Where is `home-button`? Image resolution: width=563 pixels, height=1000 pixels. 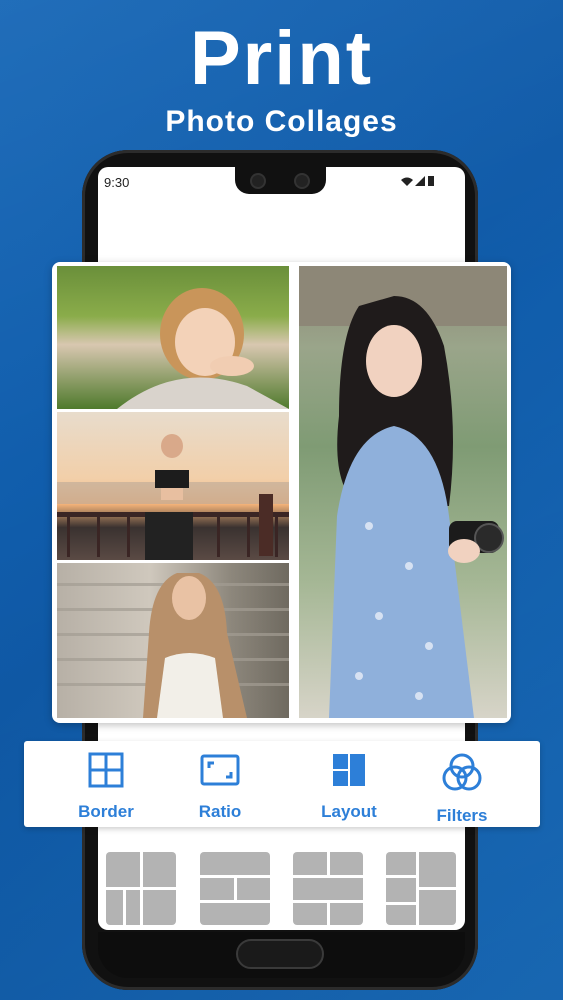
home-button is located at coordinates (280, 954).